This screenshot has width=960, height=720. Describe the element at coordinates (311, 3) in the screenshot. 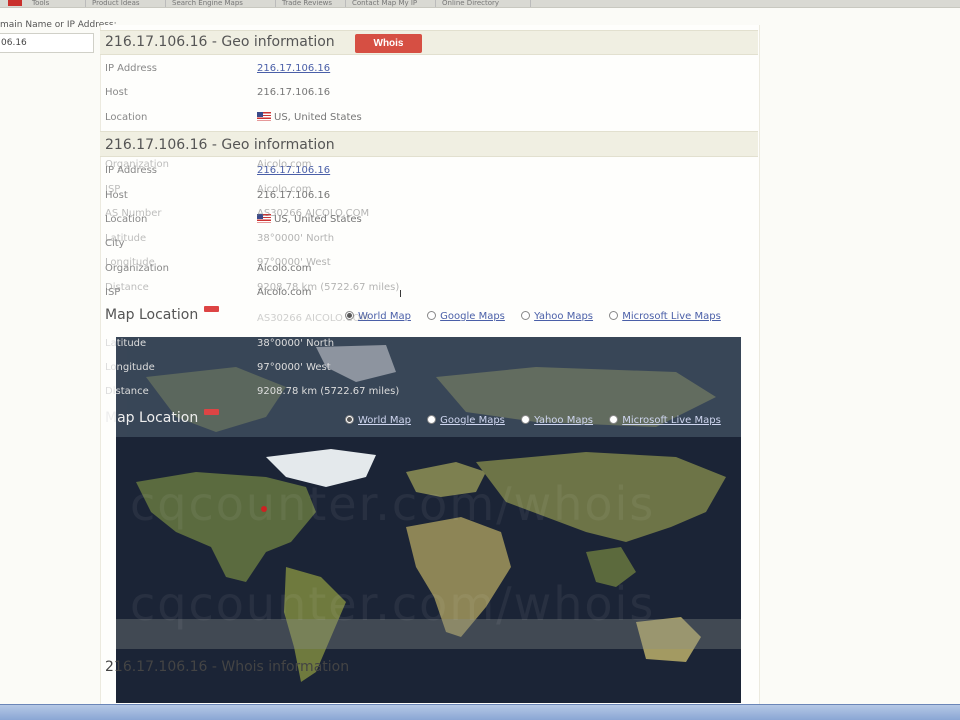

I see `browser-tab: Trade Reviews` at that location.